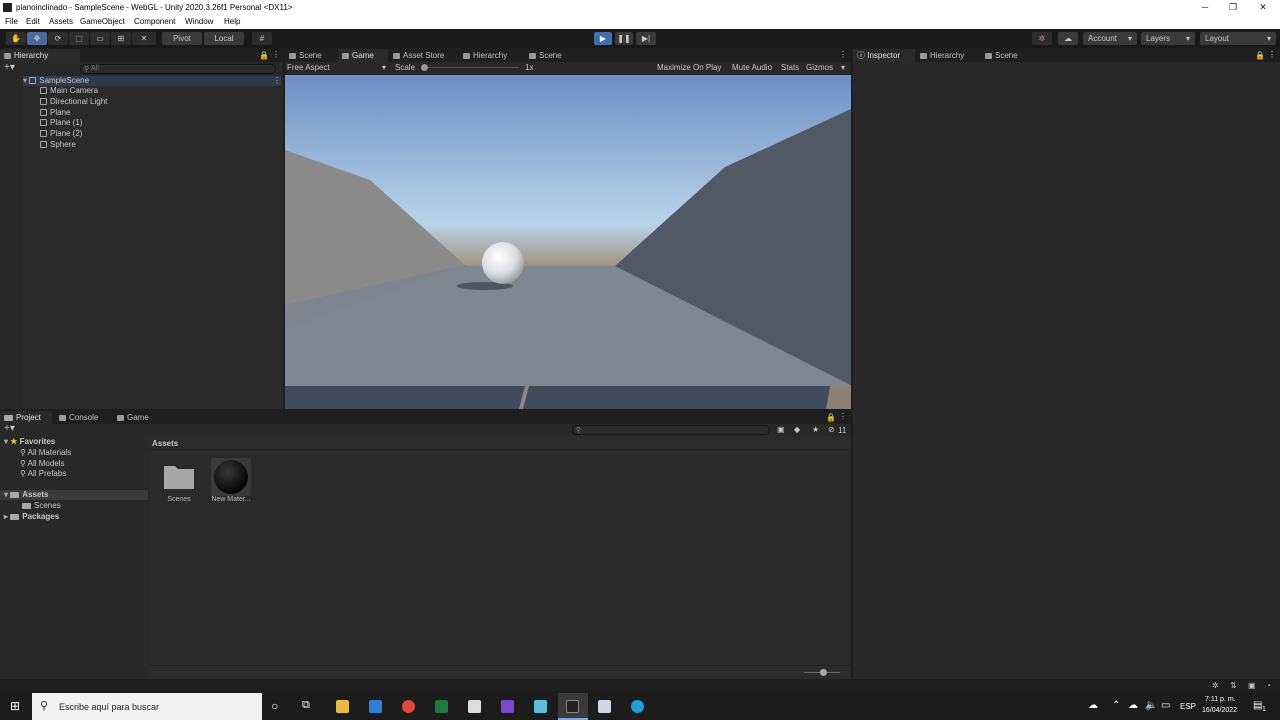  I want to click on onedrive-icon: ☁, so click(1133, 705).